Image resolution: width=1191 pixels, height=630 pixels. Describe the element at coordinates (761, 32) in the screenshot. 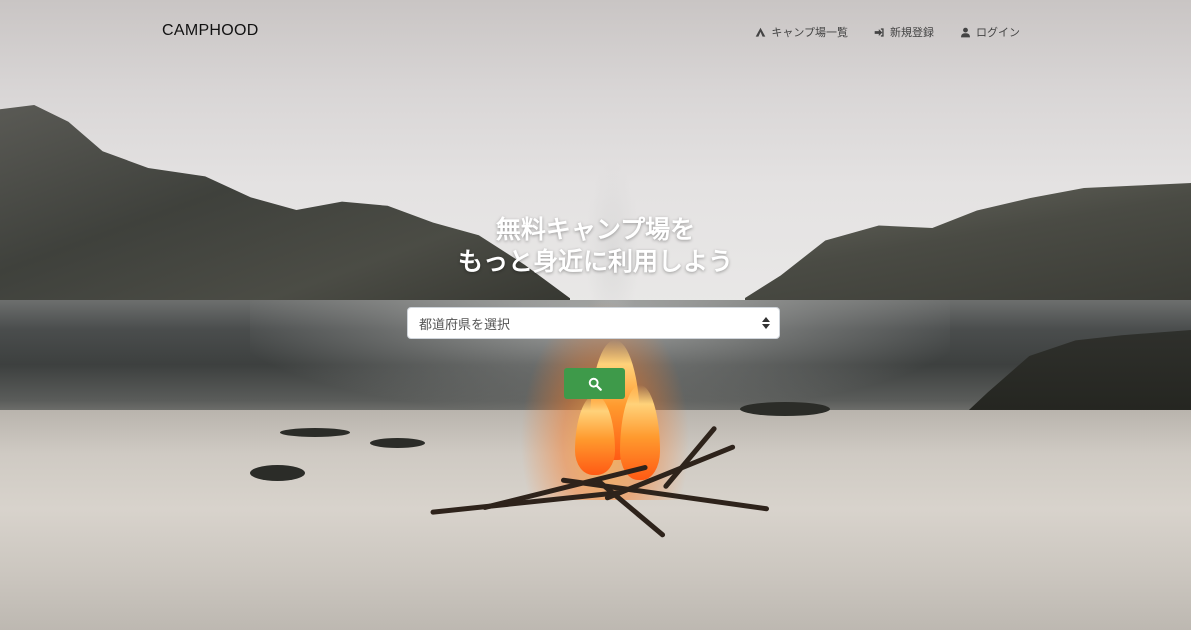

I see `campground-icon` at that location.